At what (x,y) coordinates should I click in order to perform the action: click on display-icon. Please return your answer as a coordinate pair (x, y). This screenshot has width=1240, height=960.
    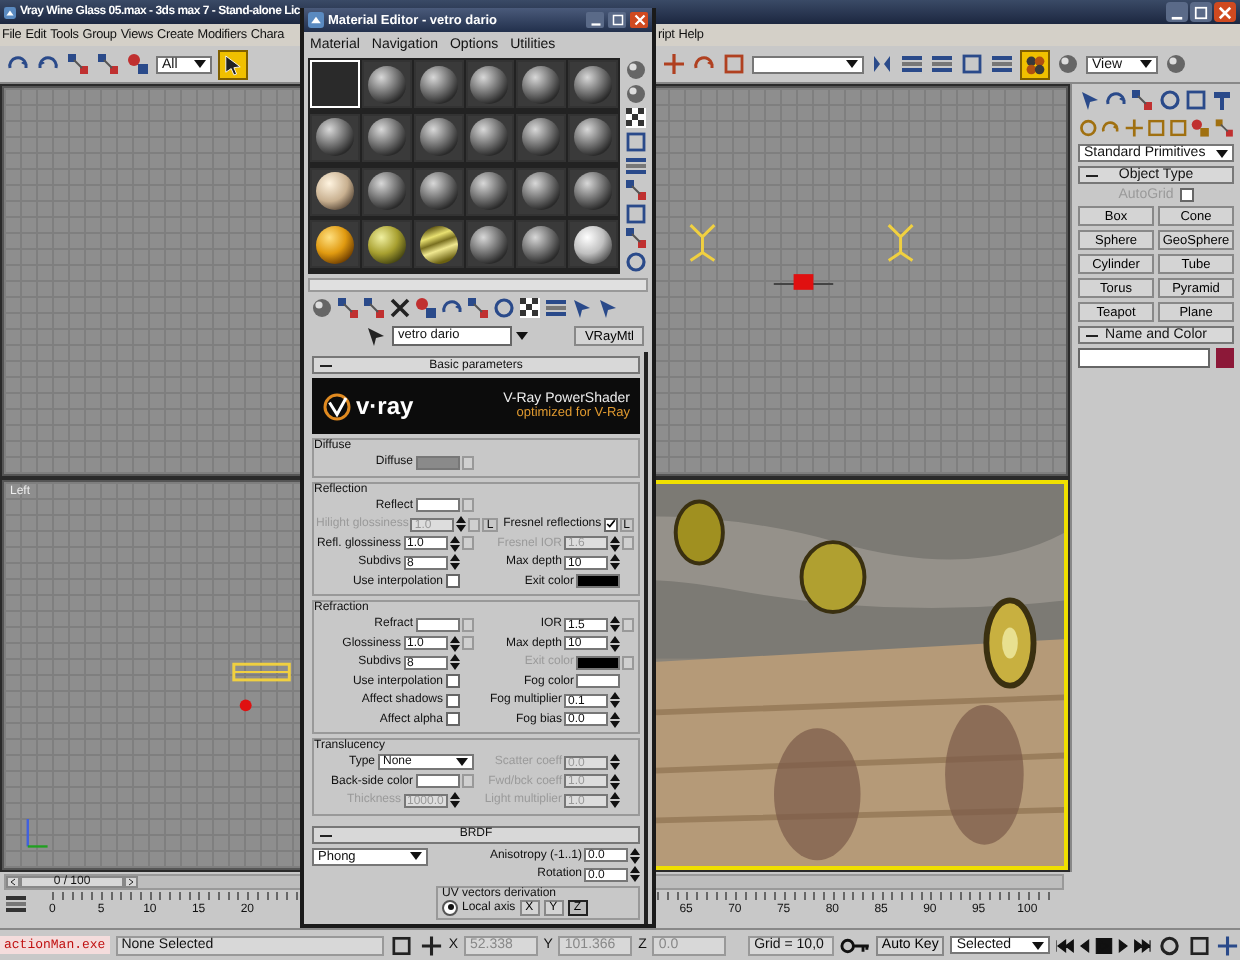
    Looking at the image, I should click on (1195, 100).